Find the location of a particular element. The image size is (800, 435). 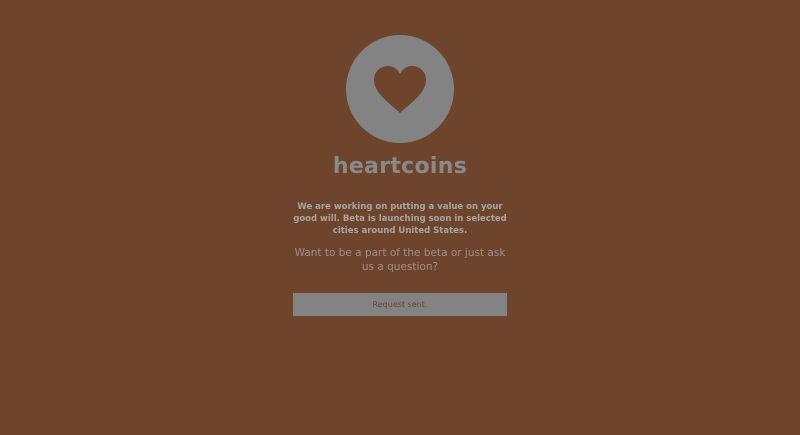

heart-icon is located at coordinates (400, 89).